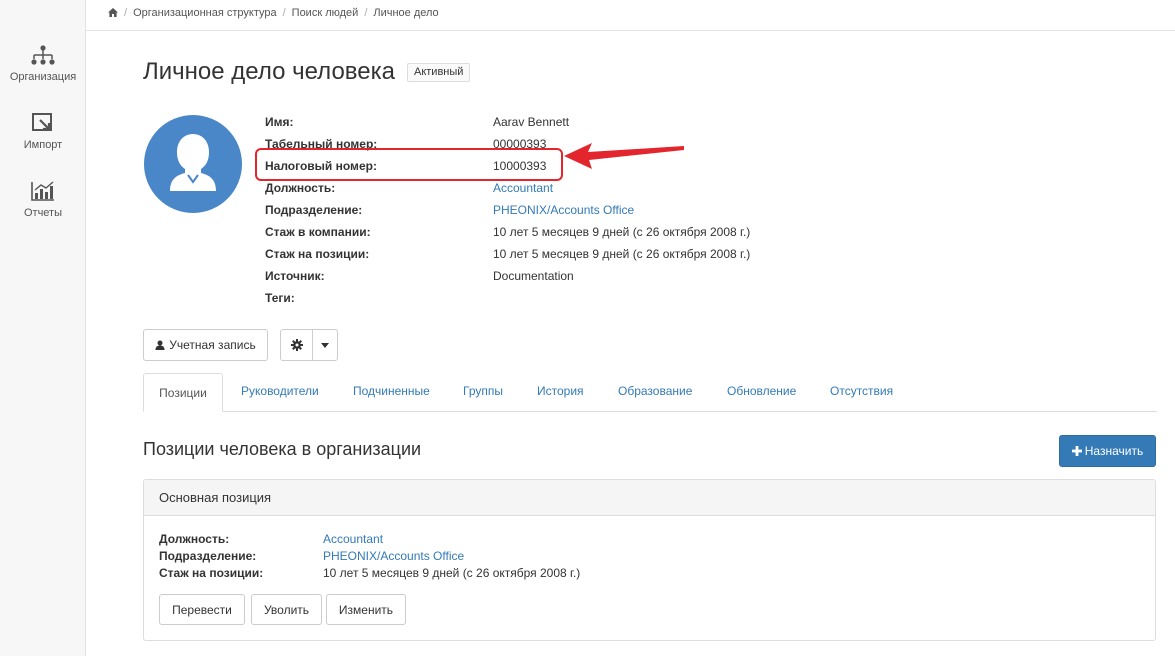  What do you see at coordinates (1076, 451) in the screenshot?
I see `plus-icon` at bounding box center [1076, 451].